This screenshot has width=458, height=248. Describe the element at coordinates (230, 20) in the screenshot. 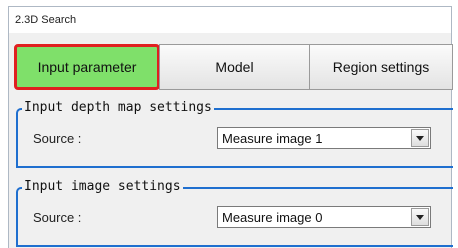

I see `window-title: 2.3D Search` at that location.